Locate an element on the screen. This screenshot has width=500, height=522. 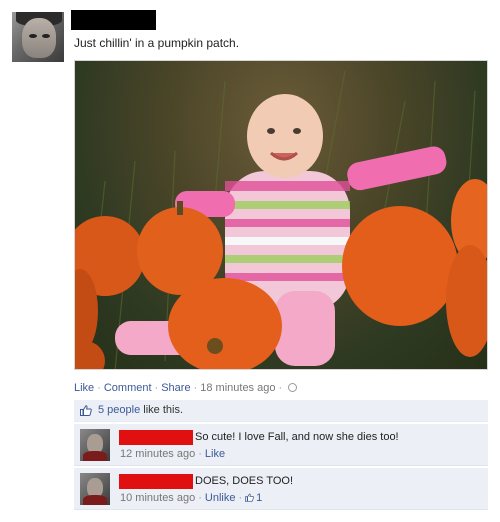
avatar-eye-right is located at coordinates (46, 36).